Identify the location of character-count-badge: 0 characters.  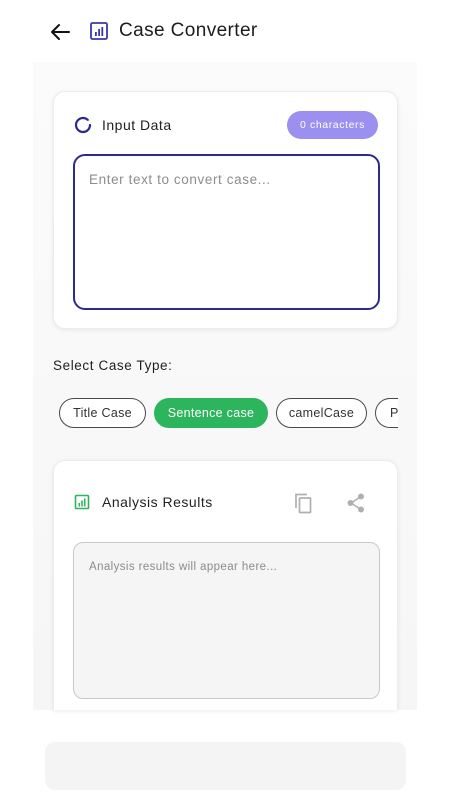
(332, 125).